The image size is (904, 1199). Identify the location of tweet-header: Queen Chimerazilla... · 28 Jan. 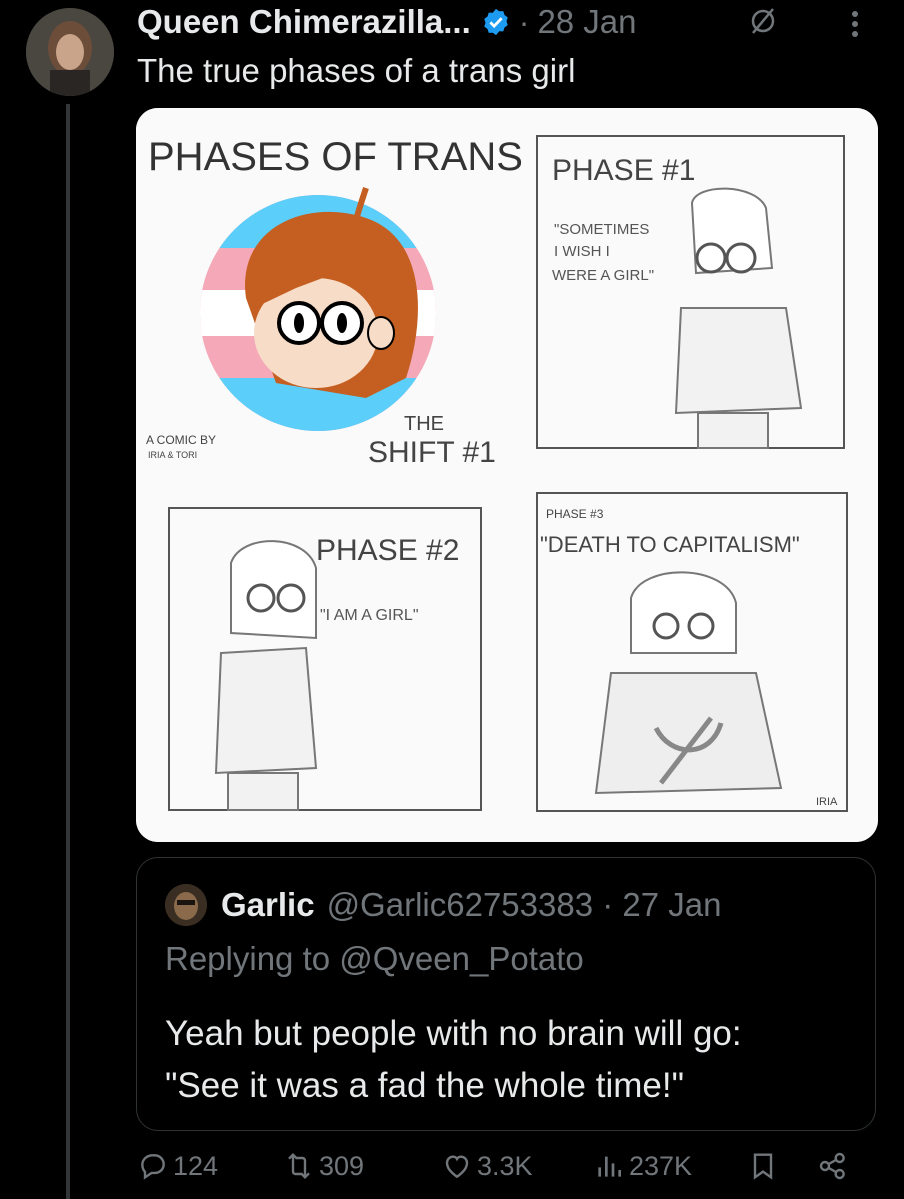
(387, 22).